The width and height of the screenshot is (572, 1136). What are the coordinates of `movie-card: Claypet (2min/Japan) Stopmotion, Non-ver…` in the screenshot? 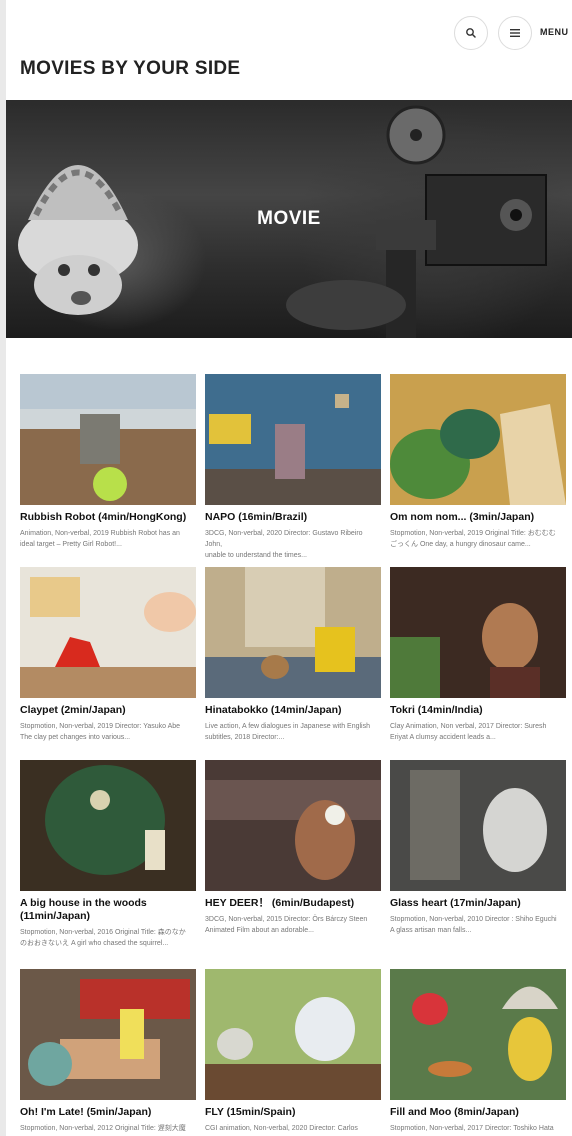 It's located at (108, 655).